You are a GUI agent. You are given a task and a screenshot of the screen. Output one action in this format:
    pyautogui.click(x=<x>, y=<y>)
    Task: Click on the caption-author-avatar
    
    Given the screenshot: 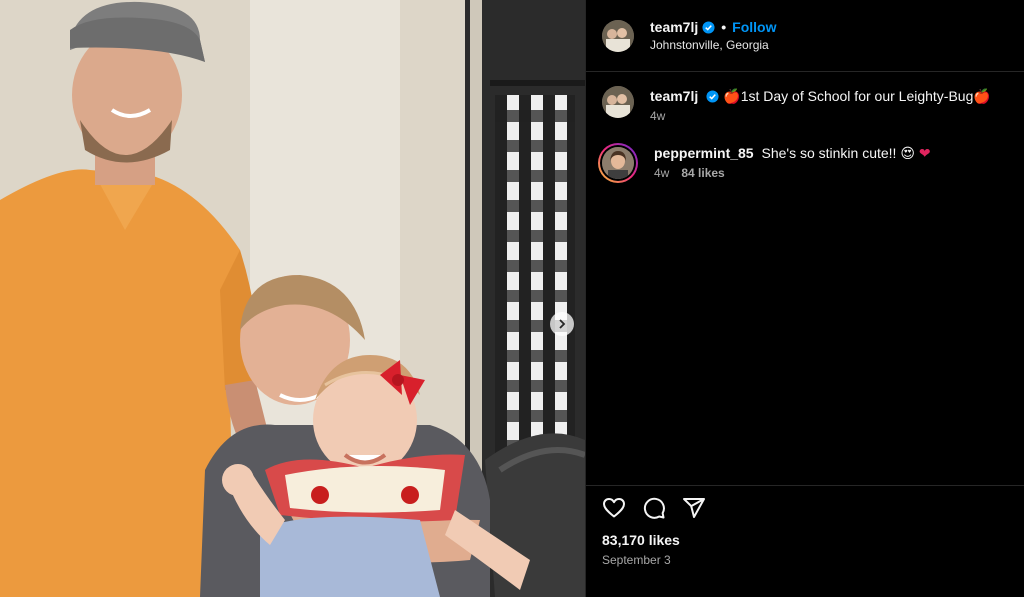 What is the action you would take?
    pyautogui.click(x=618, y=102)
    